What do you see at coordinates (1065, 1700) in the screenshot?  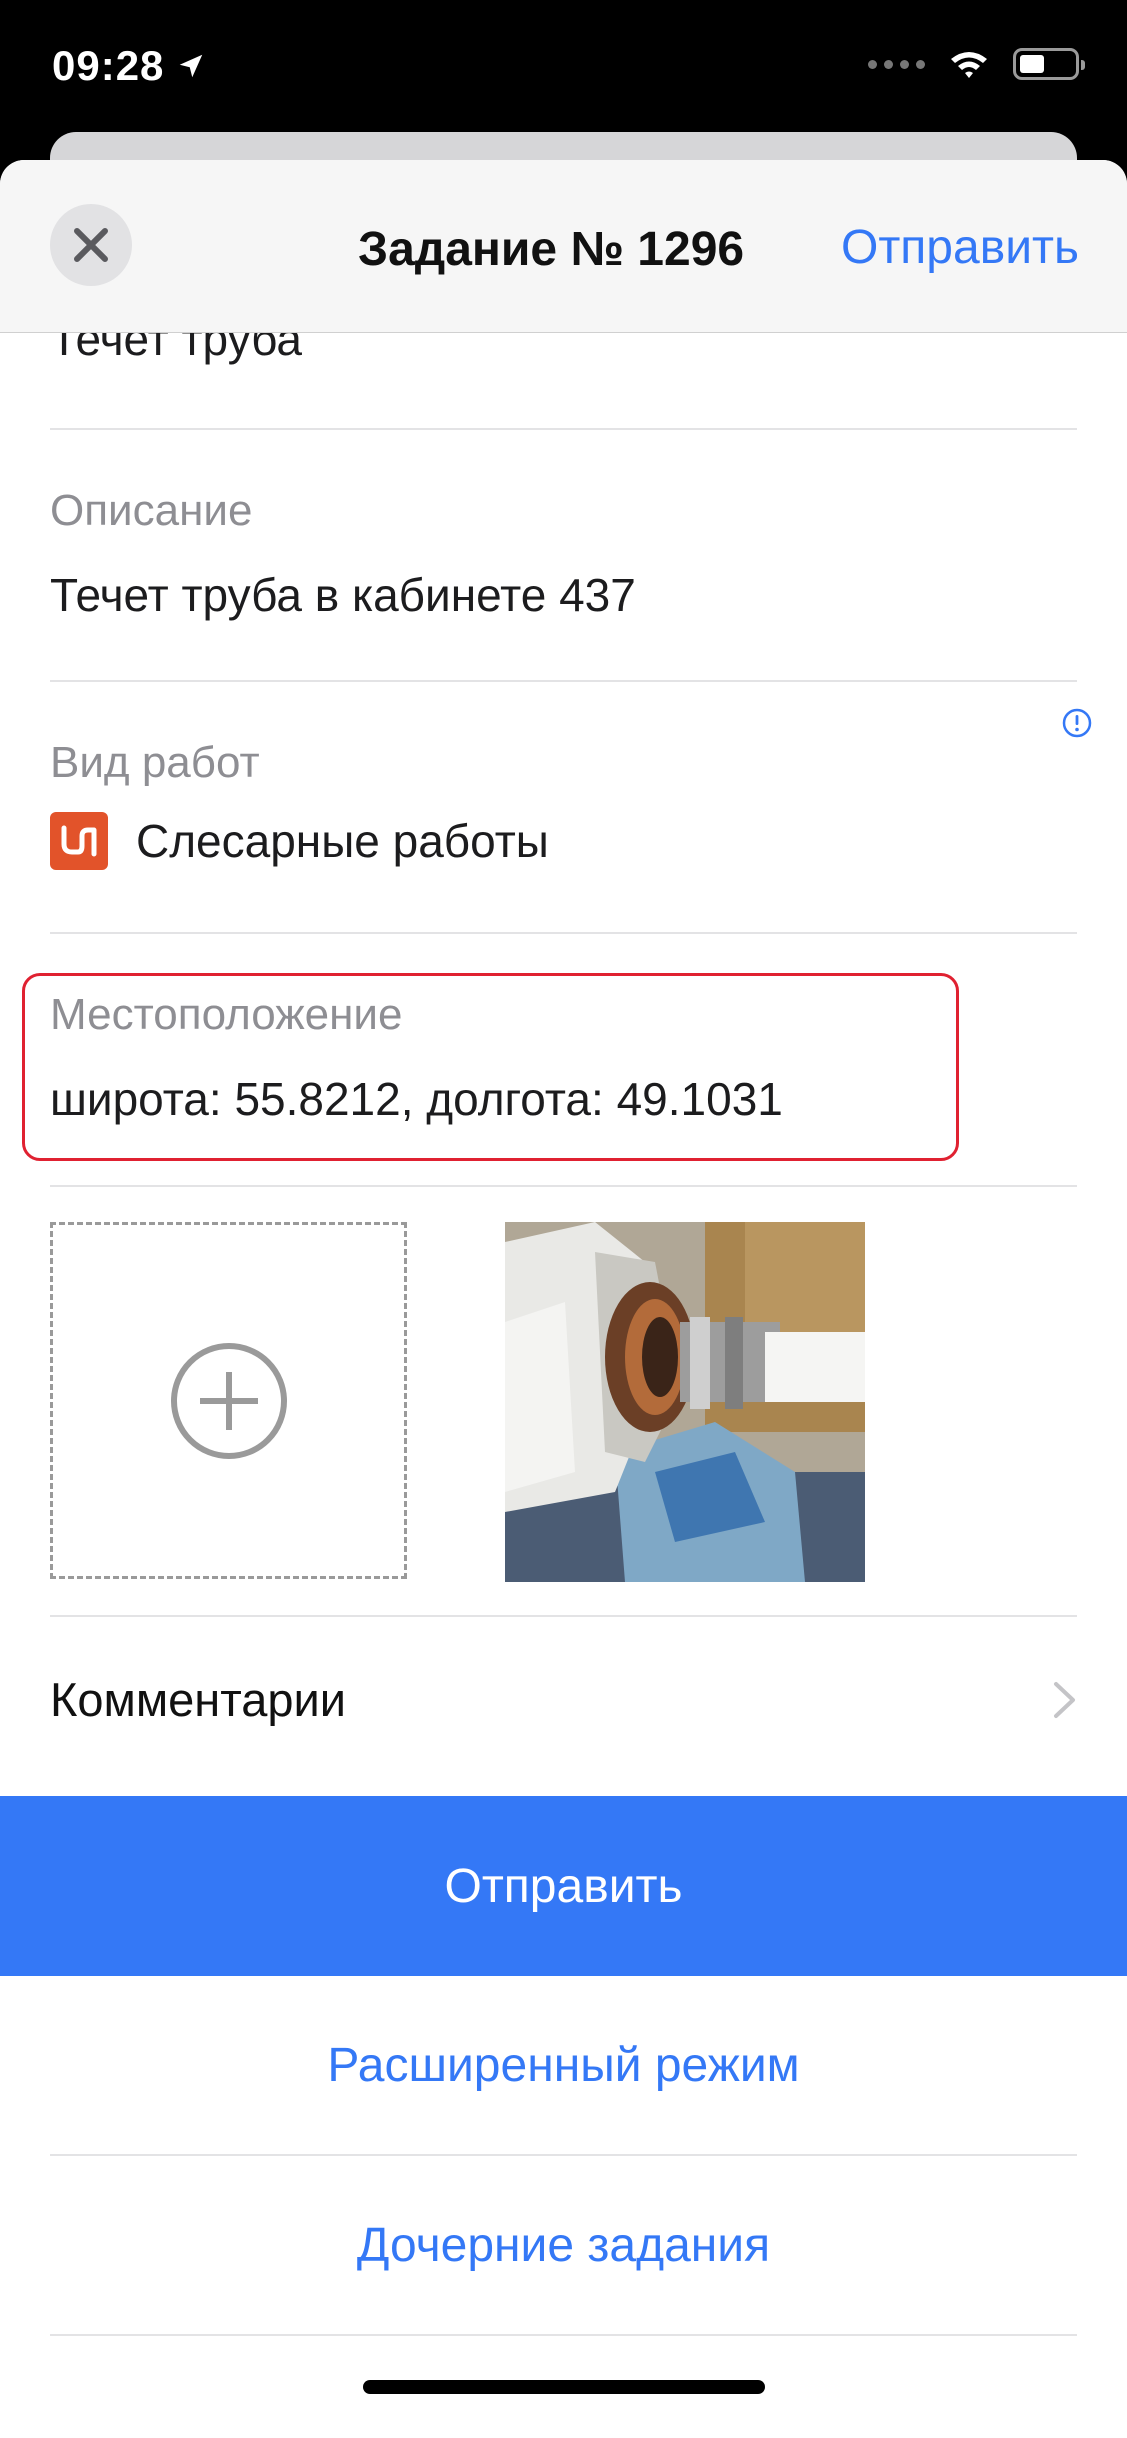 I see `chevron-right-icon` at bounding box center [1065, 1700].